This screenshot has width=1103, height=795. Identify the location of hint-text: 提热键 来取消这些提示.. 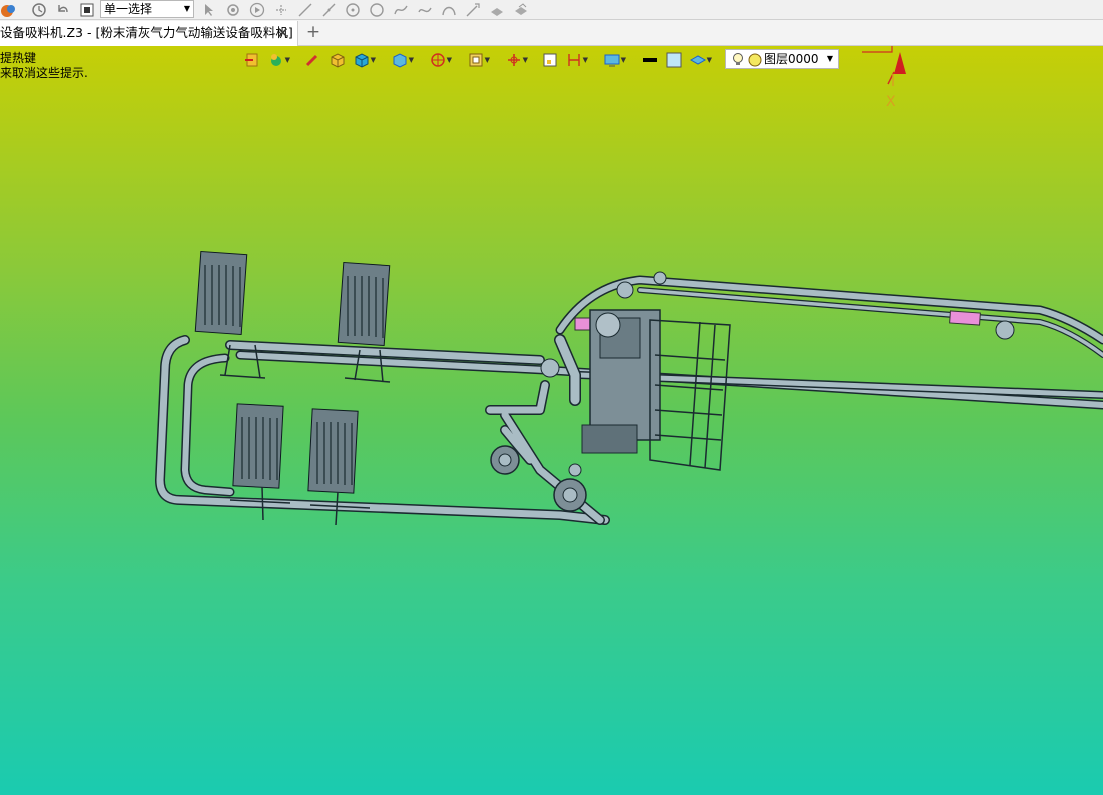
(44, 66).